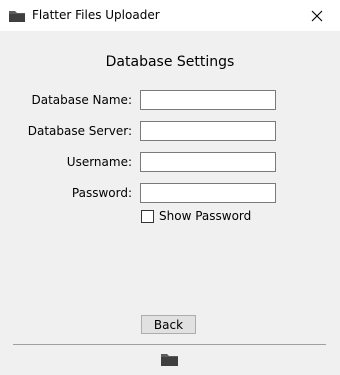 Image resolution: width=340 pixels, height=375 pixels. What do you see at coordinates (99, 162) in the screenshot?
I see `username-label: Username:` at bounding box center [99, 162].